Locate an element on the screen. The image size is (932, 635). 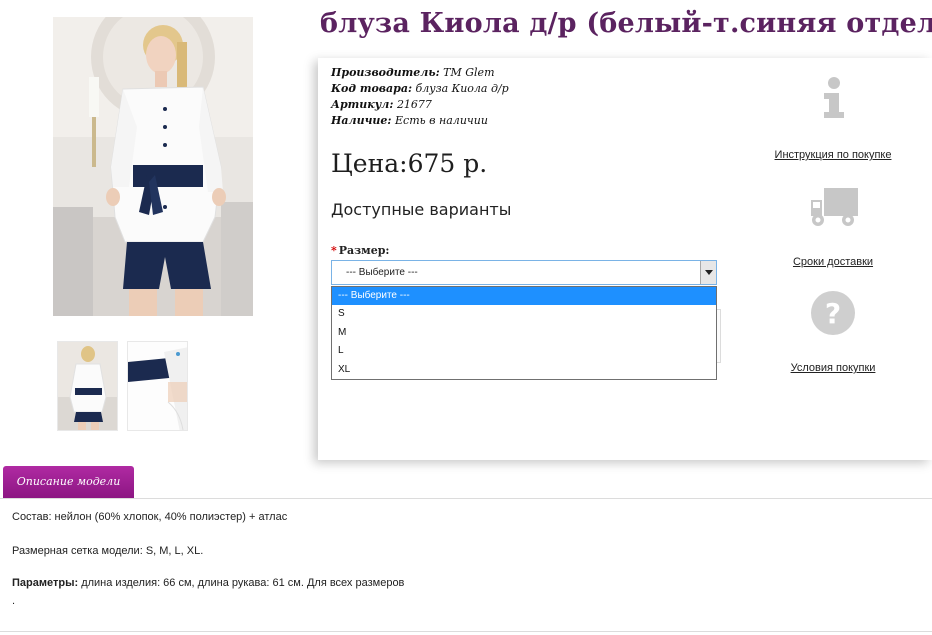
thumbnail-detail-graphic is located at coordinates (157, 386).